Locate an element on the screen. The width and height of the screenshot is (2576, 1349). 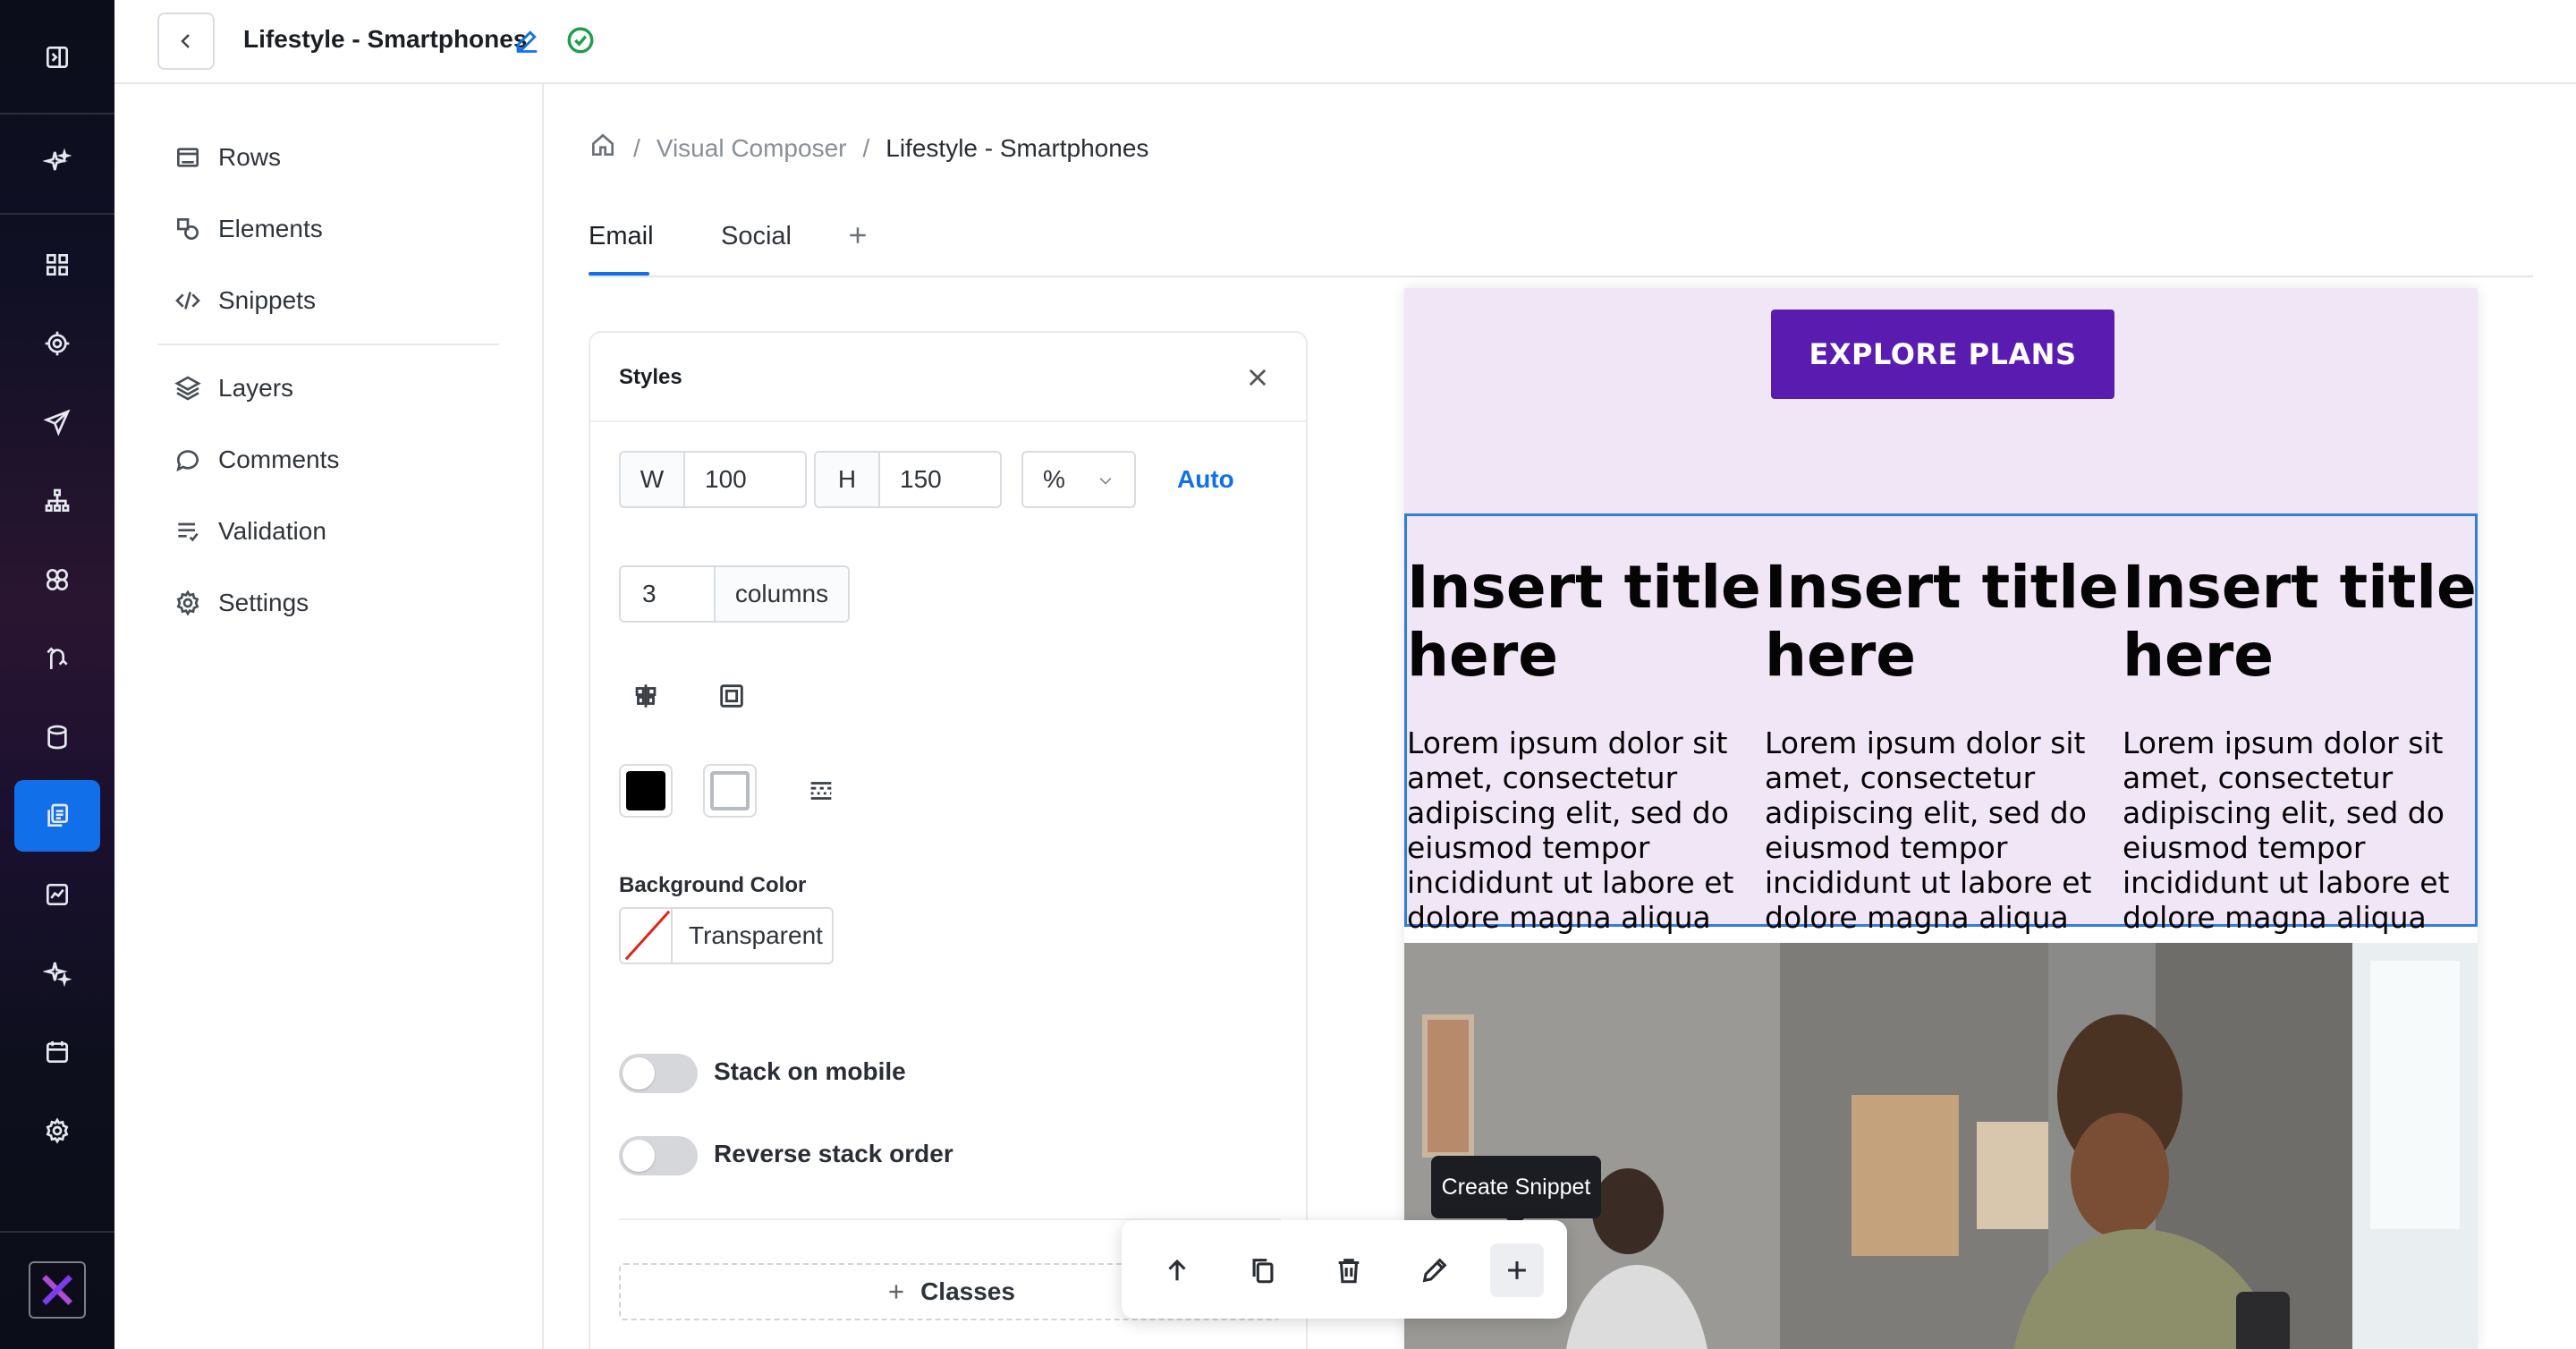
rows-icon is located at coordinates (188, 157).